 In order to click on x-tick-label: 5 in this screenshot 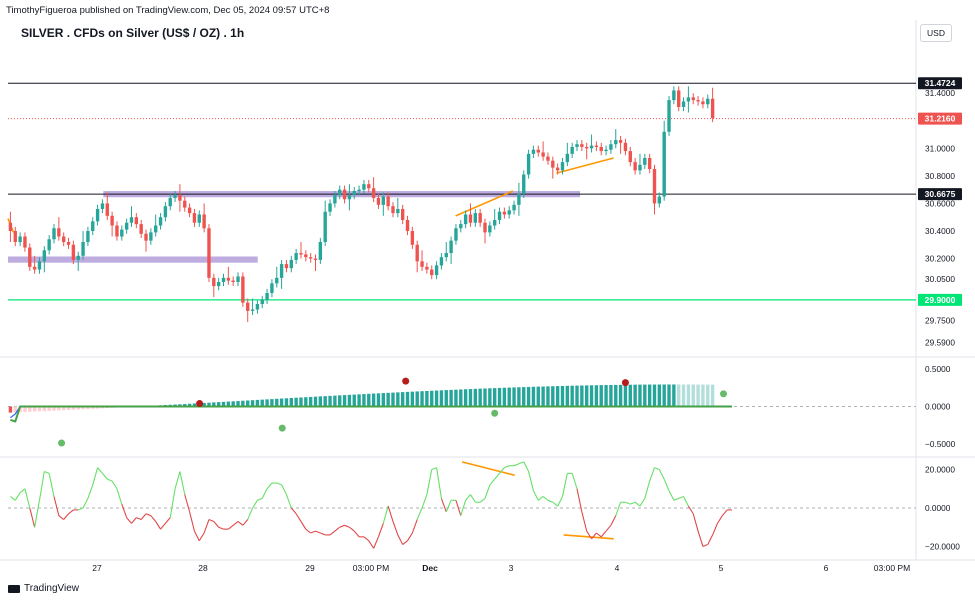, I will do `click(721, 568)`.